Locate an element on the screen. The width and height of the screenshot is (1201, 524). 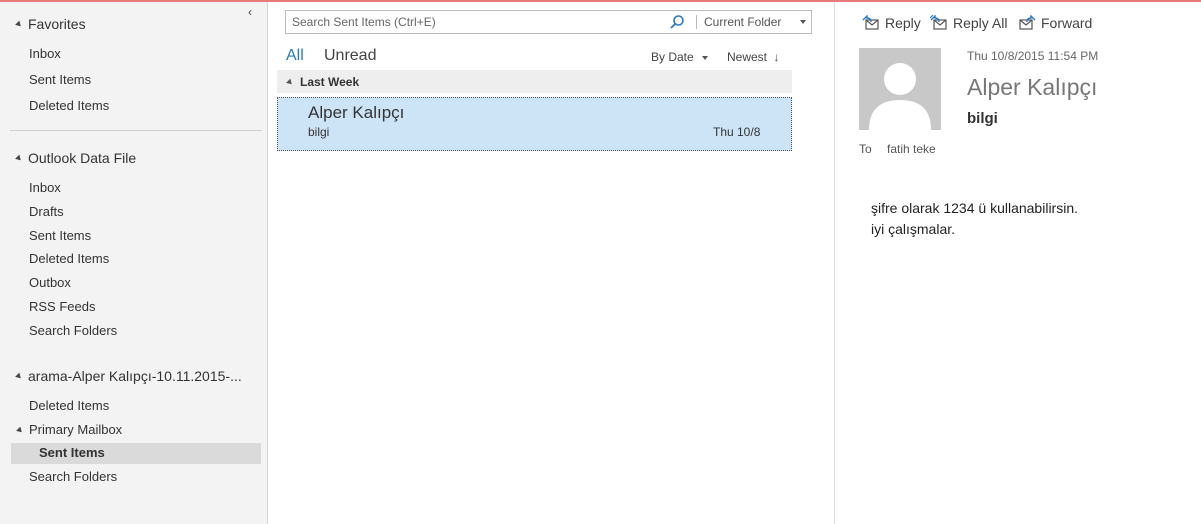
message-row: Alper Kalıpçı bilgi Thu 10/8 is located at coordinates (534, 124).